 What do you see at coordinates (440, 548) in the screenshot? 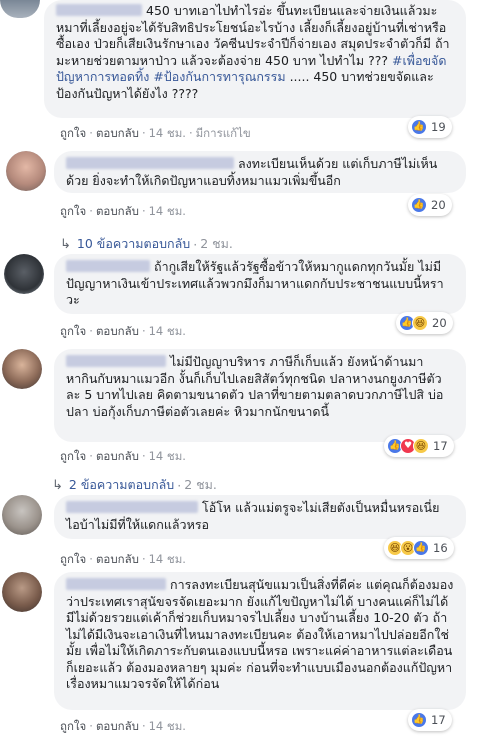
I see `reaction-count: 16` at bounding box center [440, 548].